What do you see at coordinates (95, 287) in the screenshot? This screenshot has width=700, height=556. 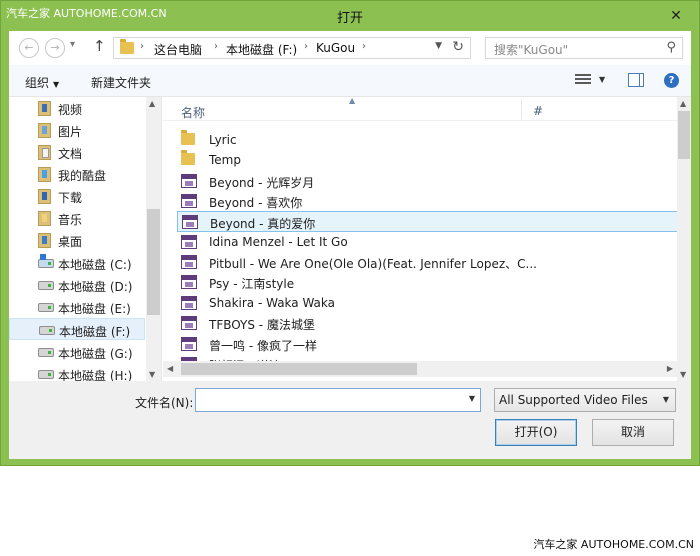 I see `sidebar-item-label: 本地磁盘 (D:)` at bounding box center [95, 287].